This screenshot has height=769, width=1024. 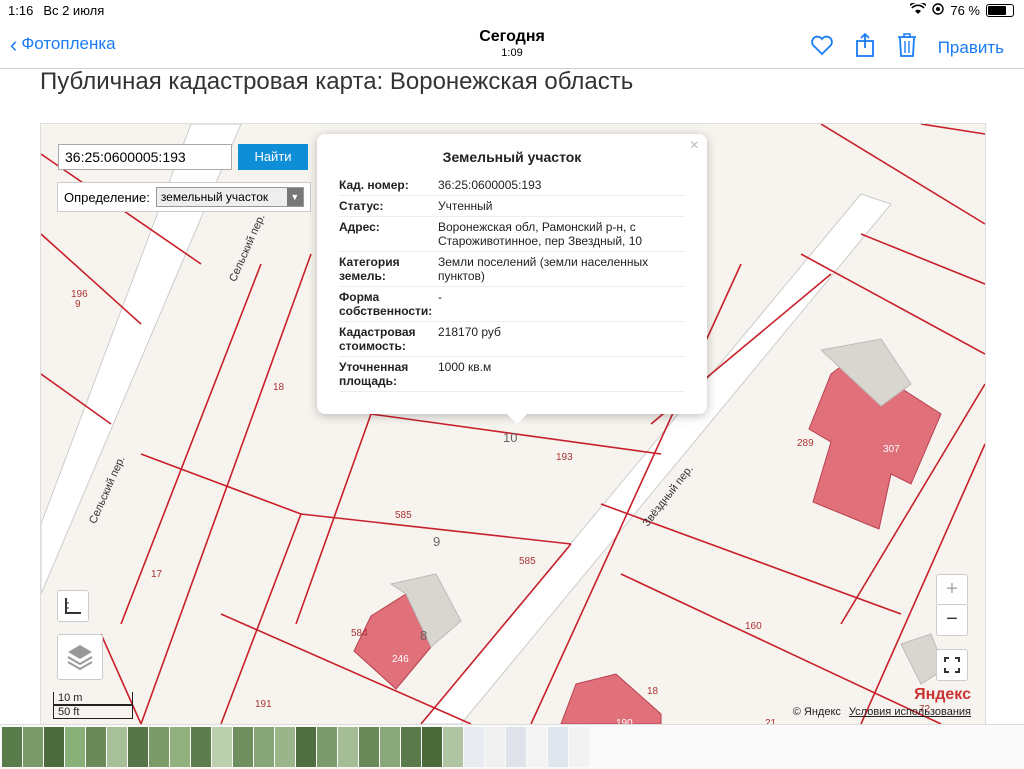 I want to click on popup-row: Форма собственности: -, so click(x=512, y=304).